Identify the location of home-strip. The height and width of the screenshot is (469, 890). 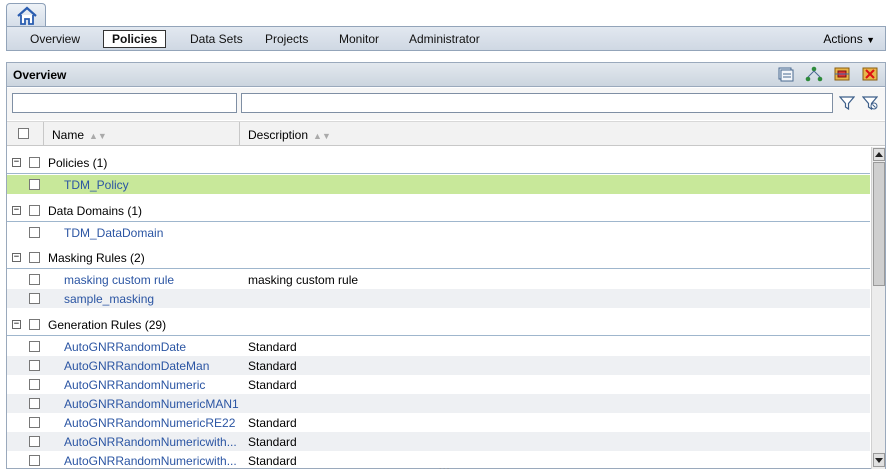
(445, 13).